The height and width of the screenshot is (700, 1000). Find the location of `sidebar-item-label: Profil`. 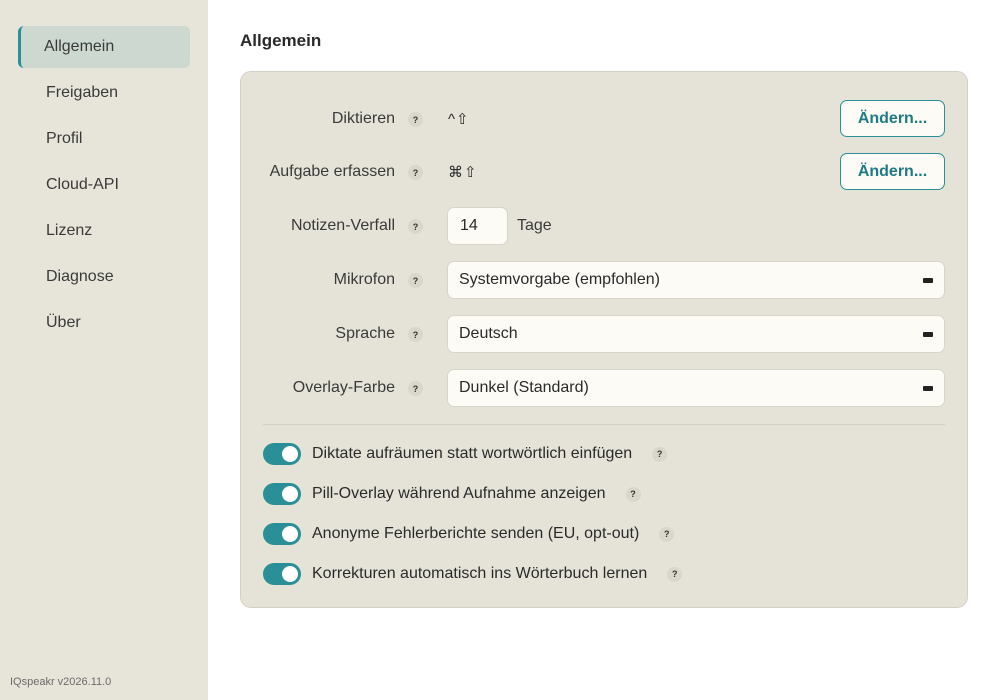

sidebar-item-label: Profil is located at coordinates (64, 138).